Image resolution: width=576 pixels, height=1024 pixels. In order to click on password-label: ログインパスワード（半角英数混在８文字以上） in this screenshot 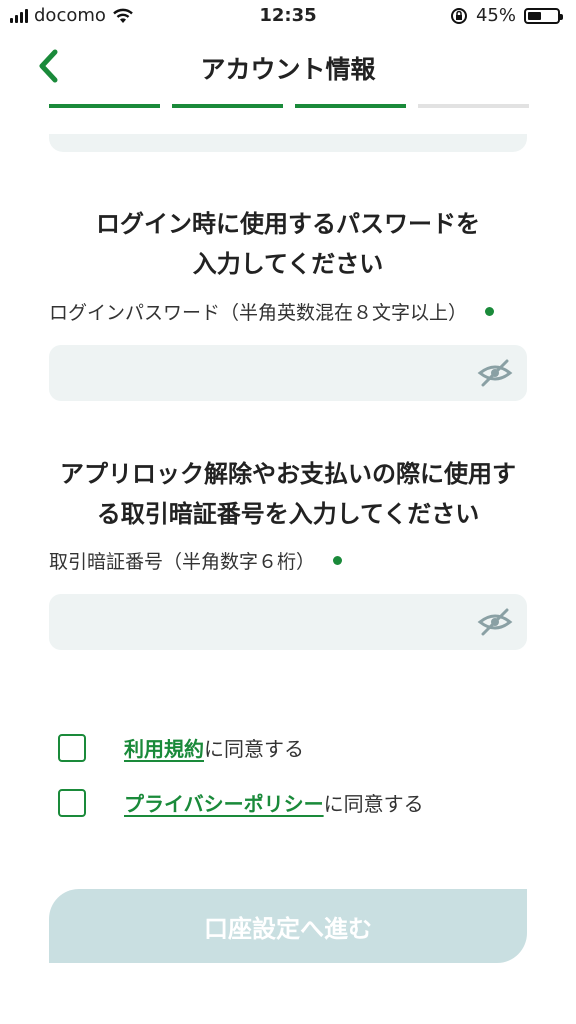, I will do `click(272, 311)`.